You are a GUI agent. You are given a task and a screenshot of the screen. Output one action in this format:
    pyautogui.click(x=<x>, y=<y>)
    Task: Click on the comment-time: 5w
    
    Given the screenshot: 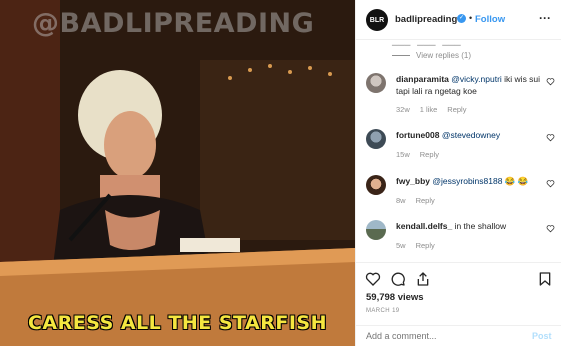 What is the action you would take?
    pyautogui.click(x=401, y=245)
    